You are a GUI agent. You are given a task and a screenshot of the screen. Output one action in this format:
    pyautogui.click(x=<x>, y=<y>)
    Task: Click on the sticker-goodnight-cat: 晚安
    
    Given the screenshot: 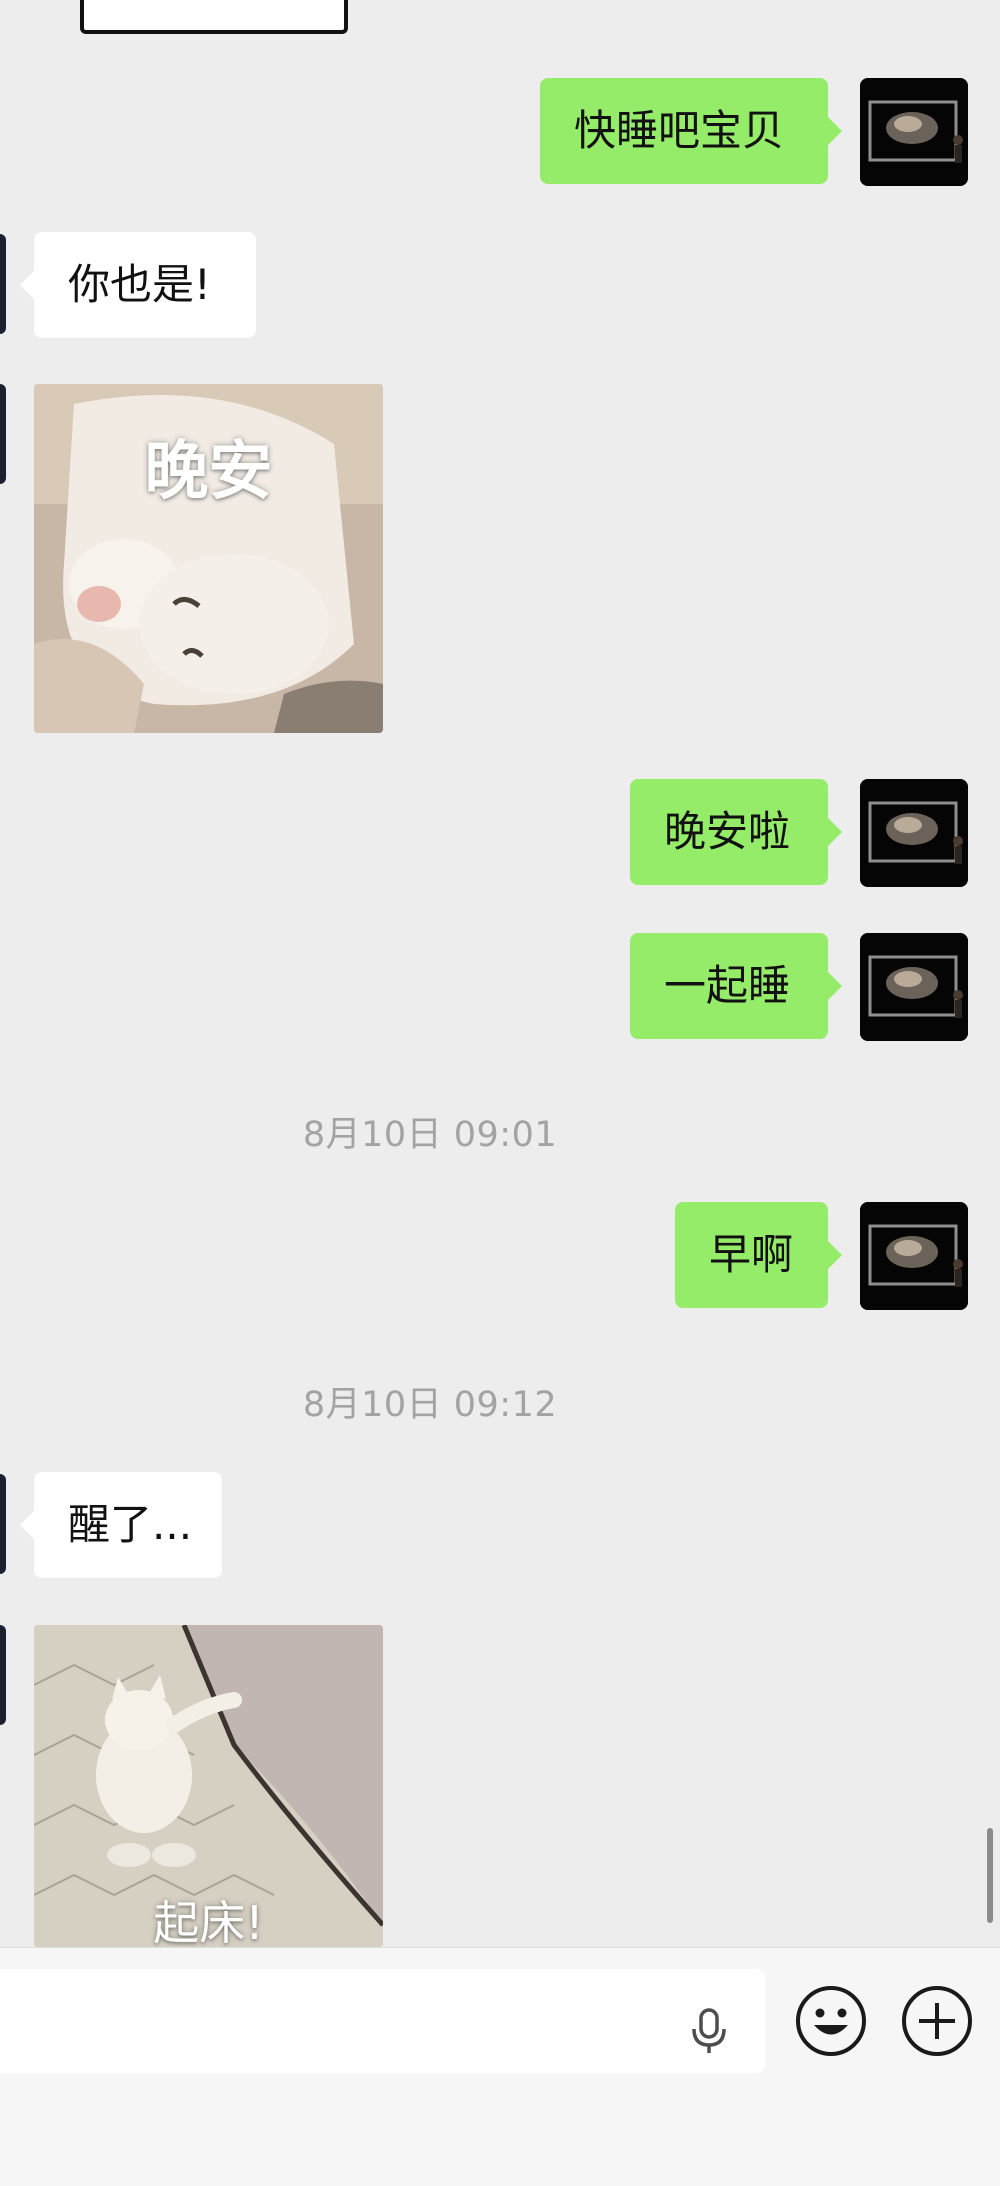 What is the action you would take?
    pyautogui.click(x=208, y=558)
    